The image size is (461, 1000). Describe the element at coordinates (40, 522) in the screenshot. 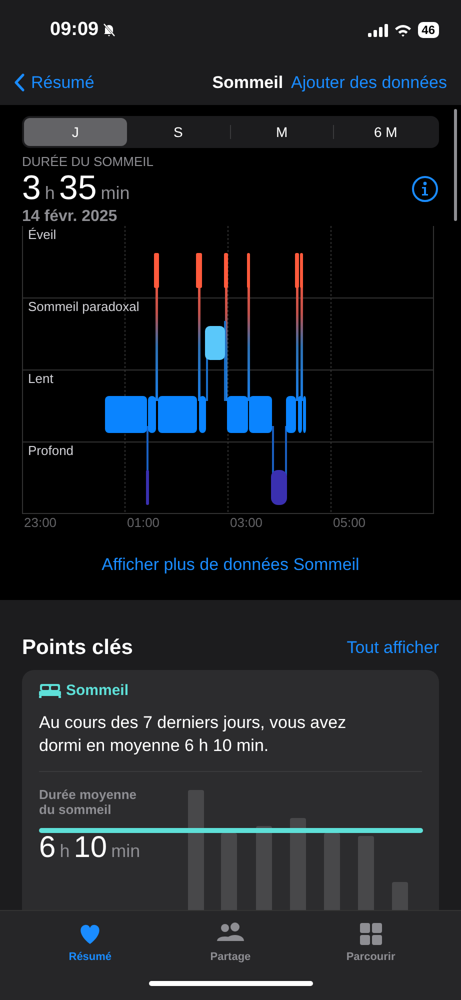

I see `time-label: 23:00` at that location.